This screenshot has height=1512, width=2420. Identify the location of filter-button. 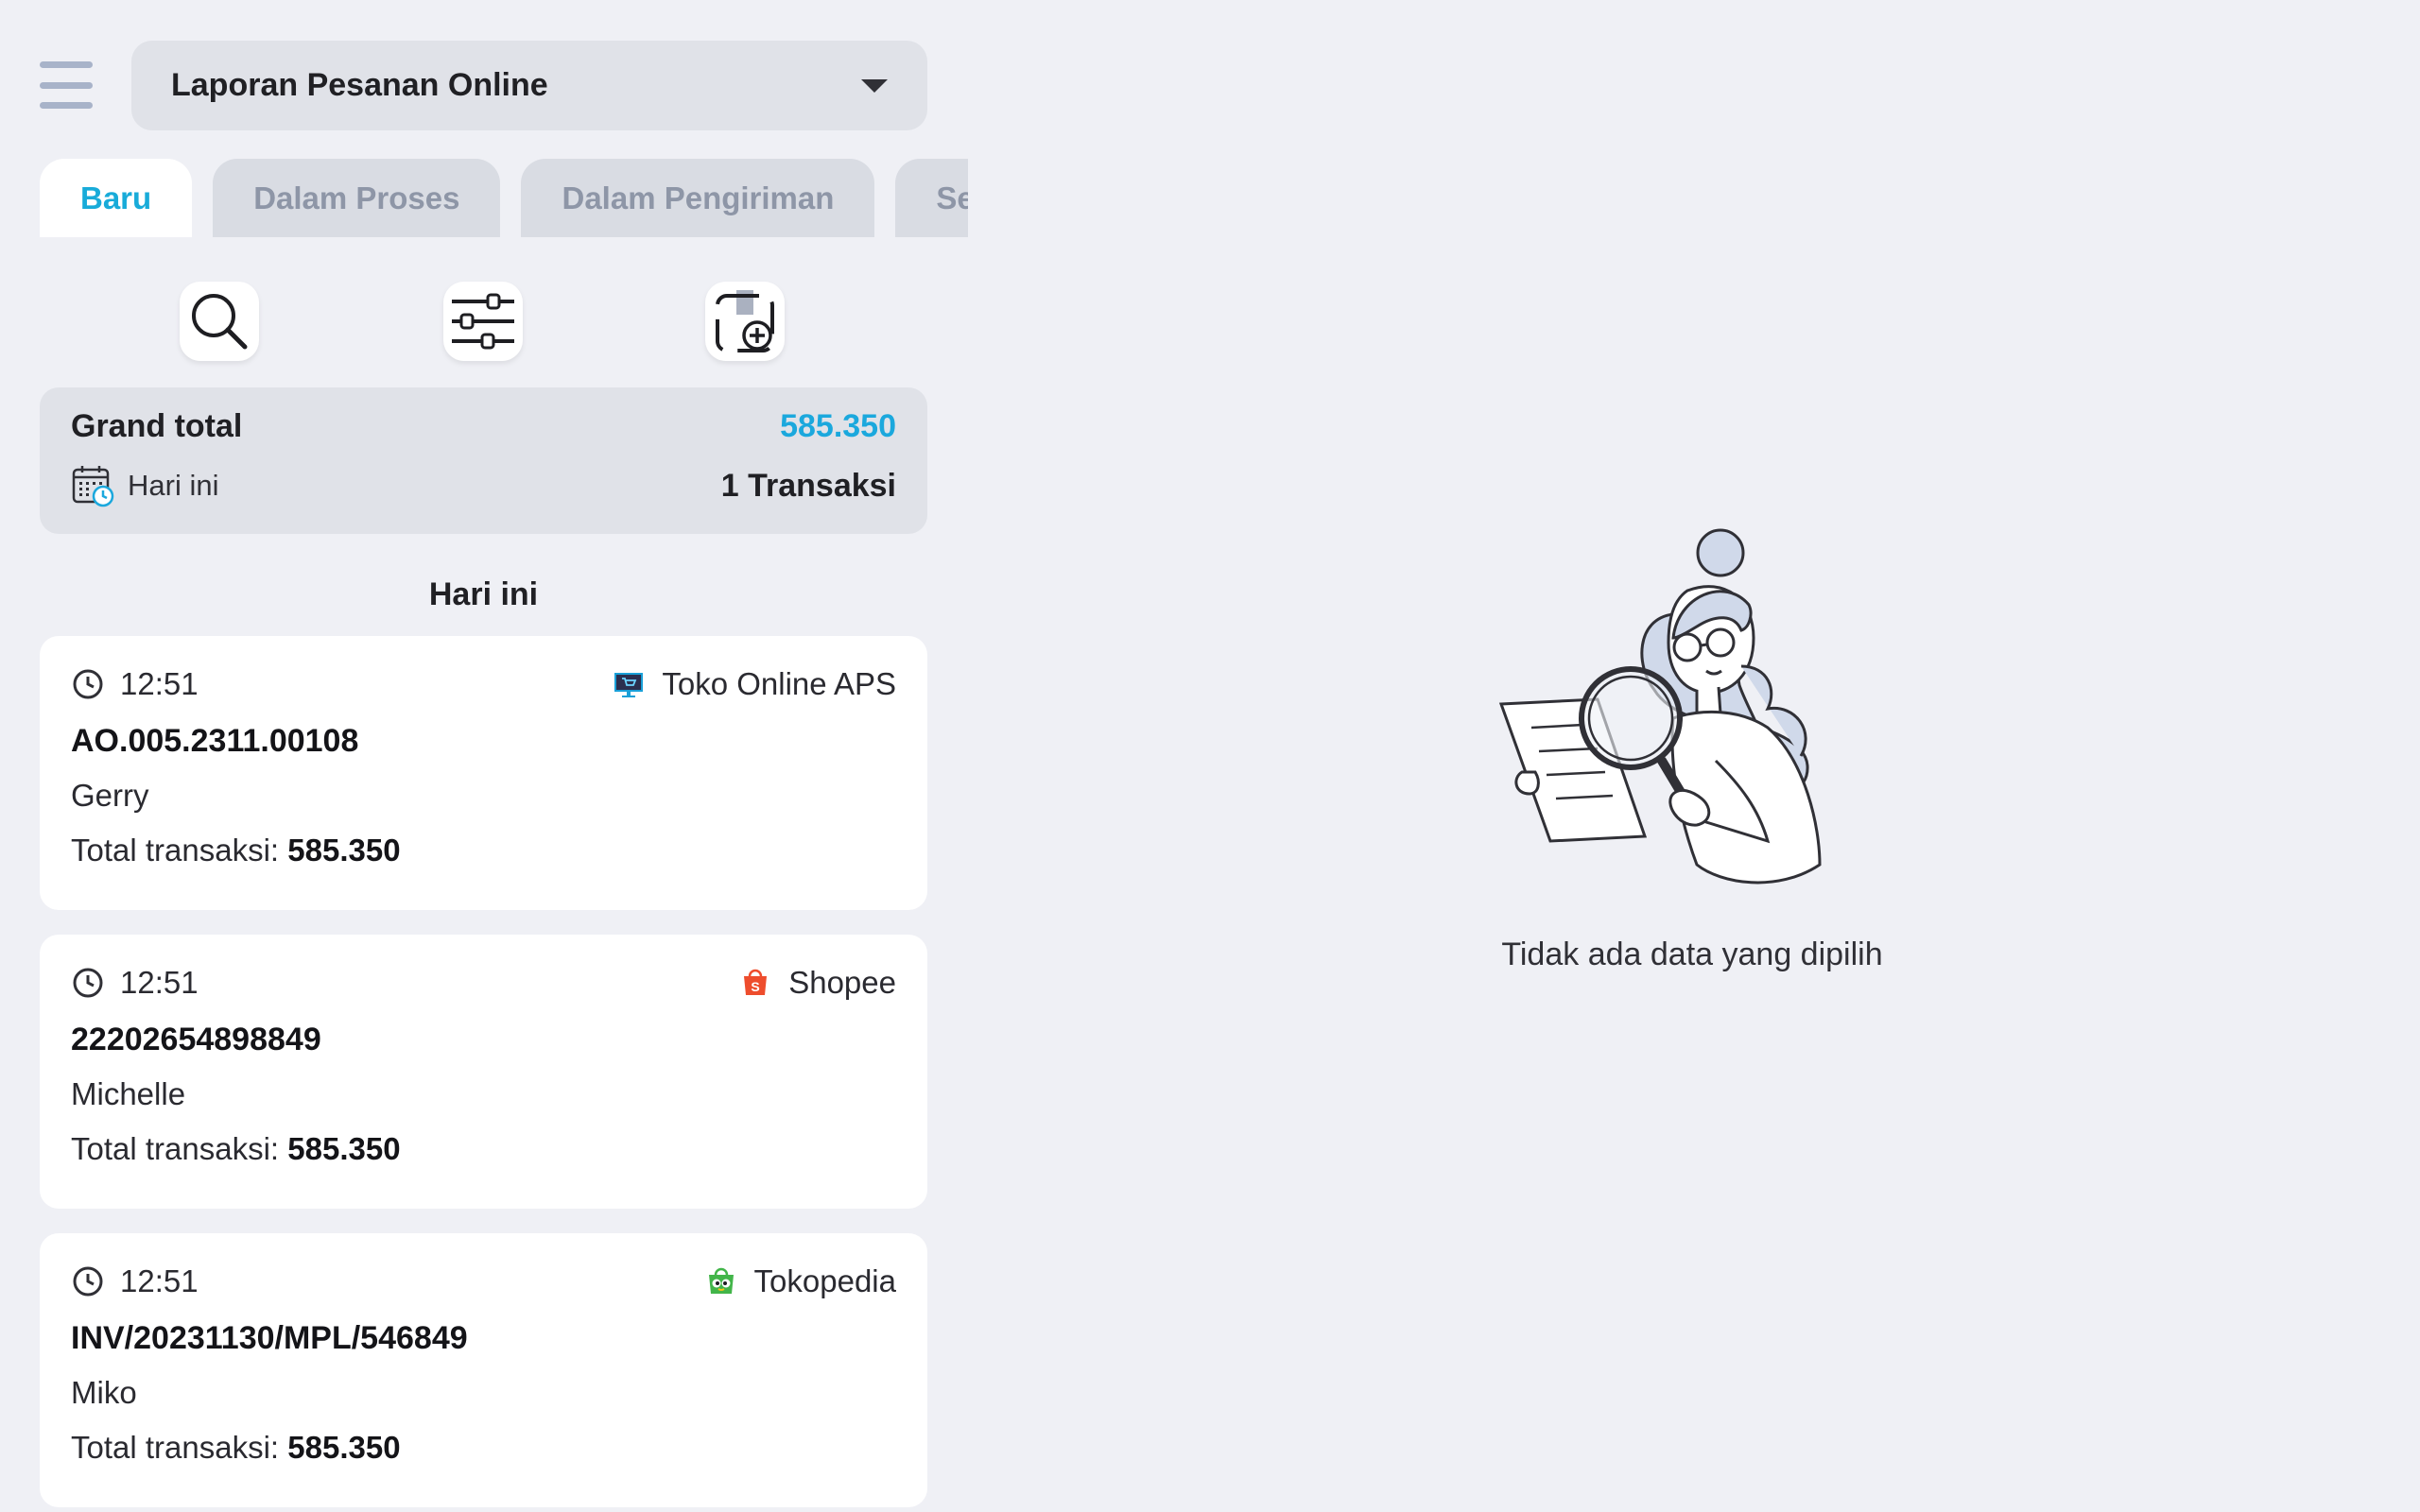
(483, 321).